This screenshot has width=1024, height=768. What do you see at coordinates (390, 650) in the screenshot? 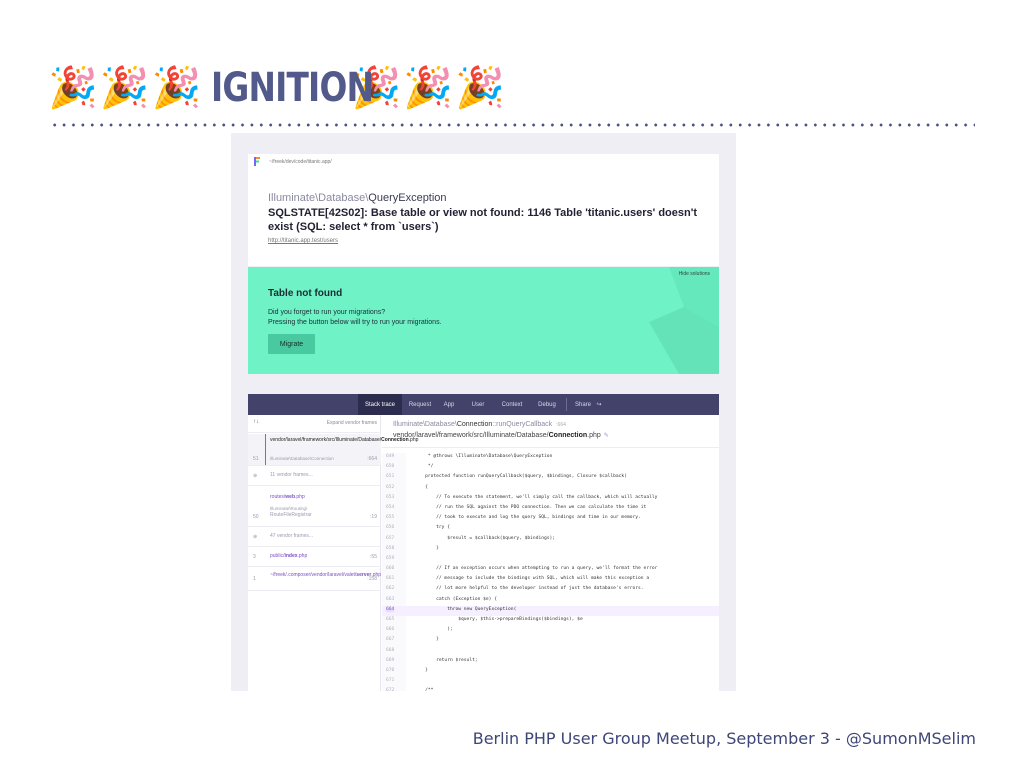
I see `line-number: 668` at bounding box center [390, 650].